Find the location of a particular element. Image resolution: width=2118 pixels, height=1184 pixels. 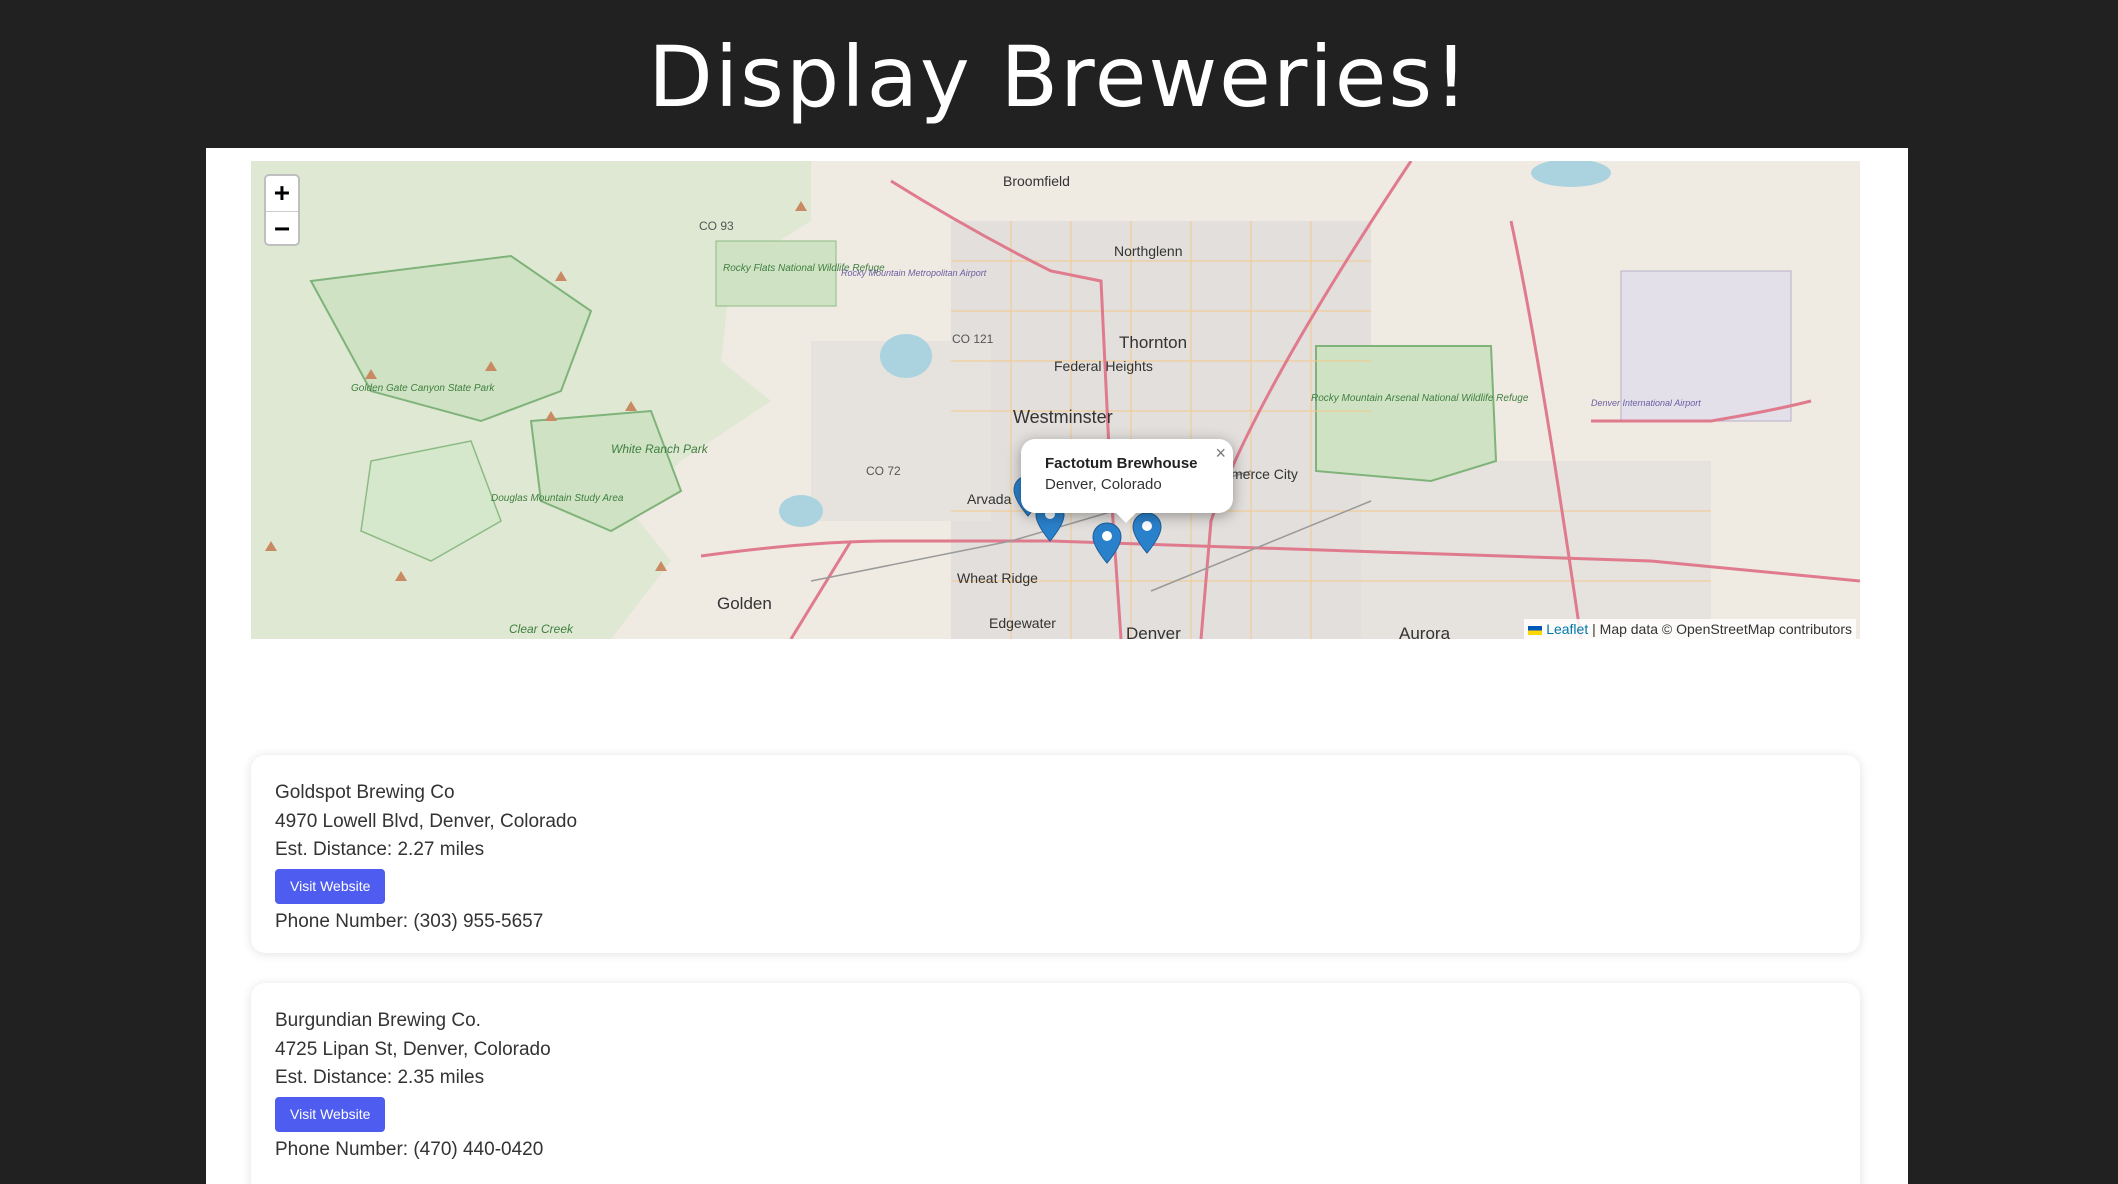

label-broomfield: Broomfield is located at coordinates (1036, 181).